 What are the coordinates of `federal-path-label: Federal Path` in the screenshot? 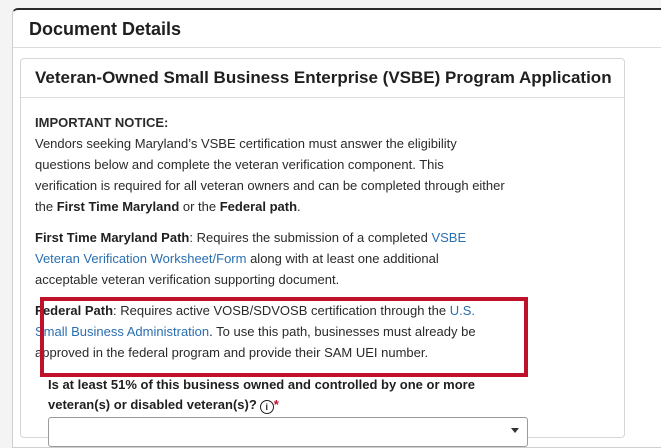 It's located at (74, 310).